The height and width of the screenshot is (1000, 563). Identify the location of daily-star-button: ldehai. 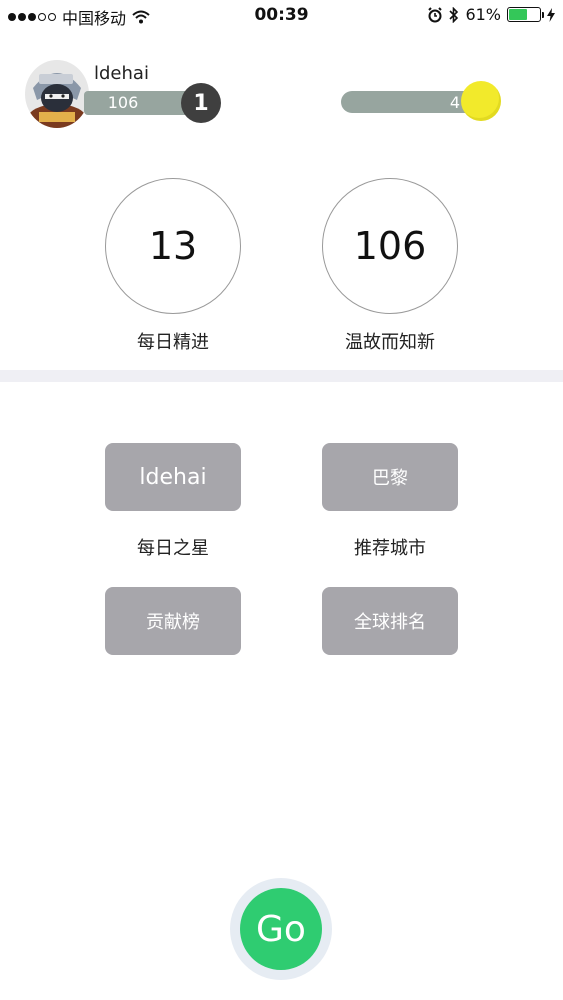
(173, 477).